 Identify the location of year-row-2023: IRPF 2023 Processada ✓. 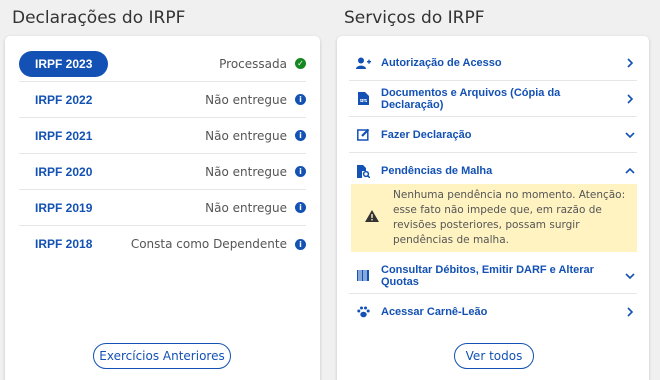
(162, 64).